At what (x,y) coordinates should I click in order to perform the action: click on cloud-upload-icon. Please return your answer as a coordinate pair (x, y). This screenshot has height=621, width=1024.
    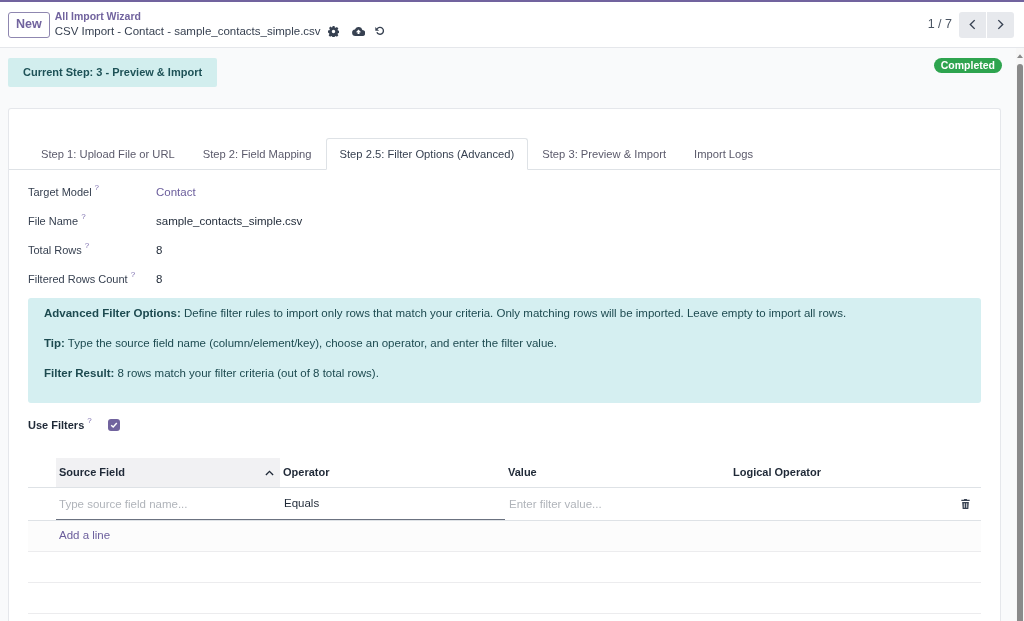
    Looking at the image, I should click on (358, 31).